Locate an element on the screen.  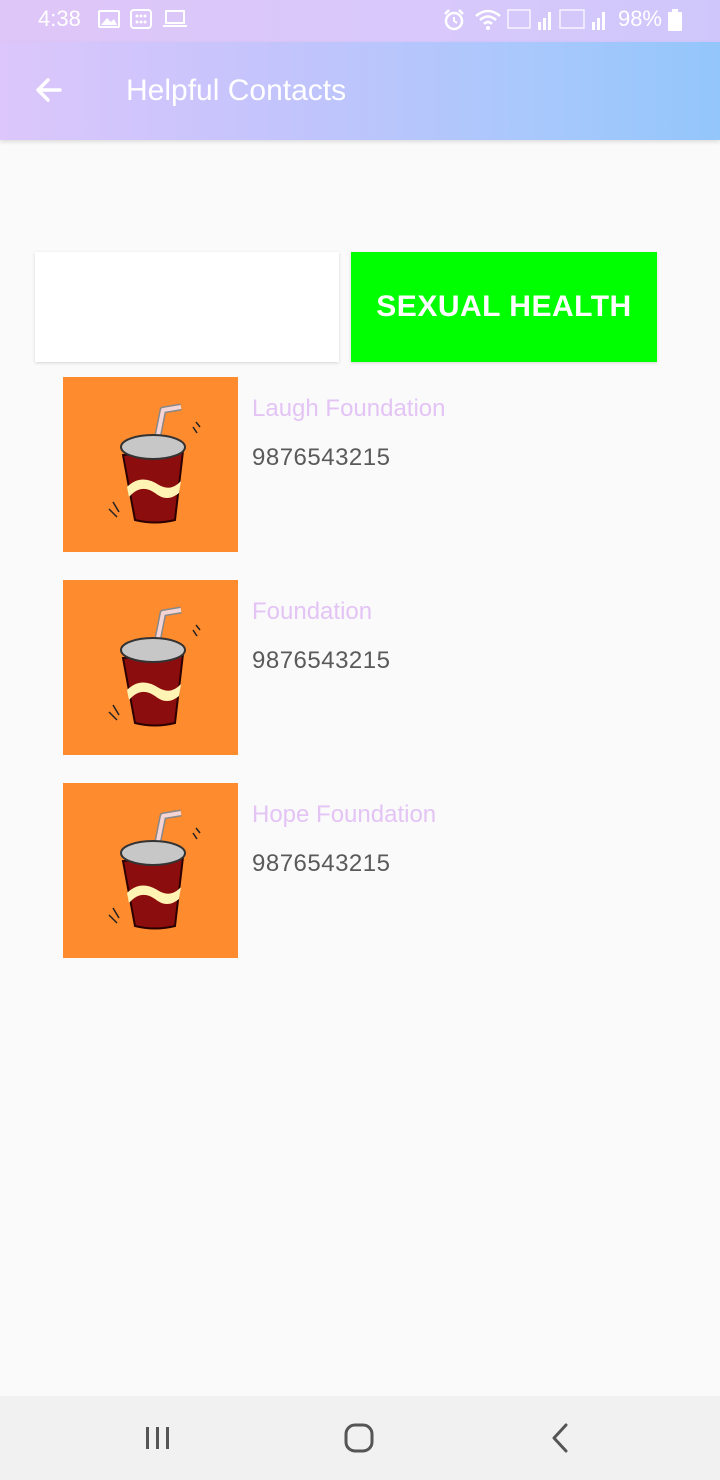
category-button-blank is located at coordinates (187, 307).